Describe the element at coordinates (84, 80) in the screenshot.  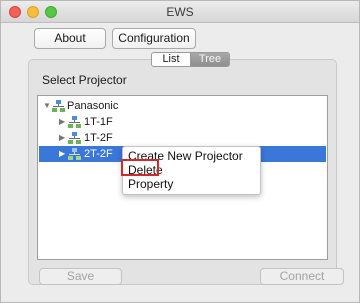
I see `group-label: Select Projector` at that location.